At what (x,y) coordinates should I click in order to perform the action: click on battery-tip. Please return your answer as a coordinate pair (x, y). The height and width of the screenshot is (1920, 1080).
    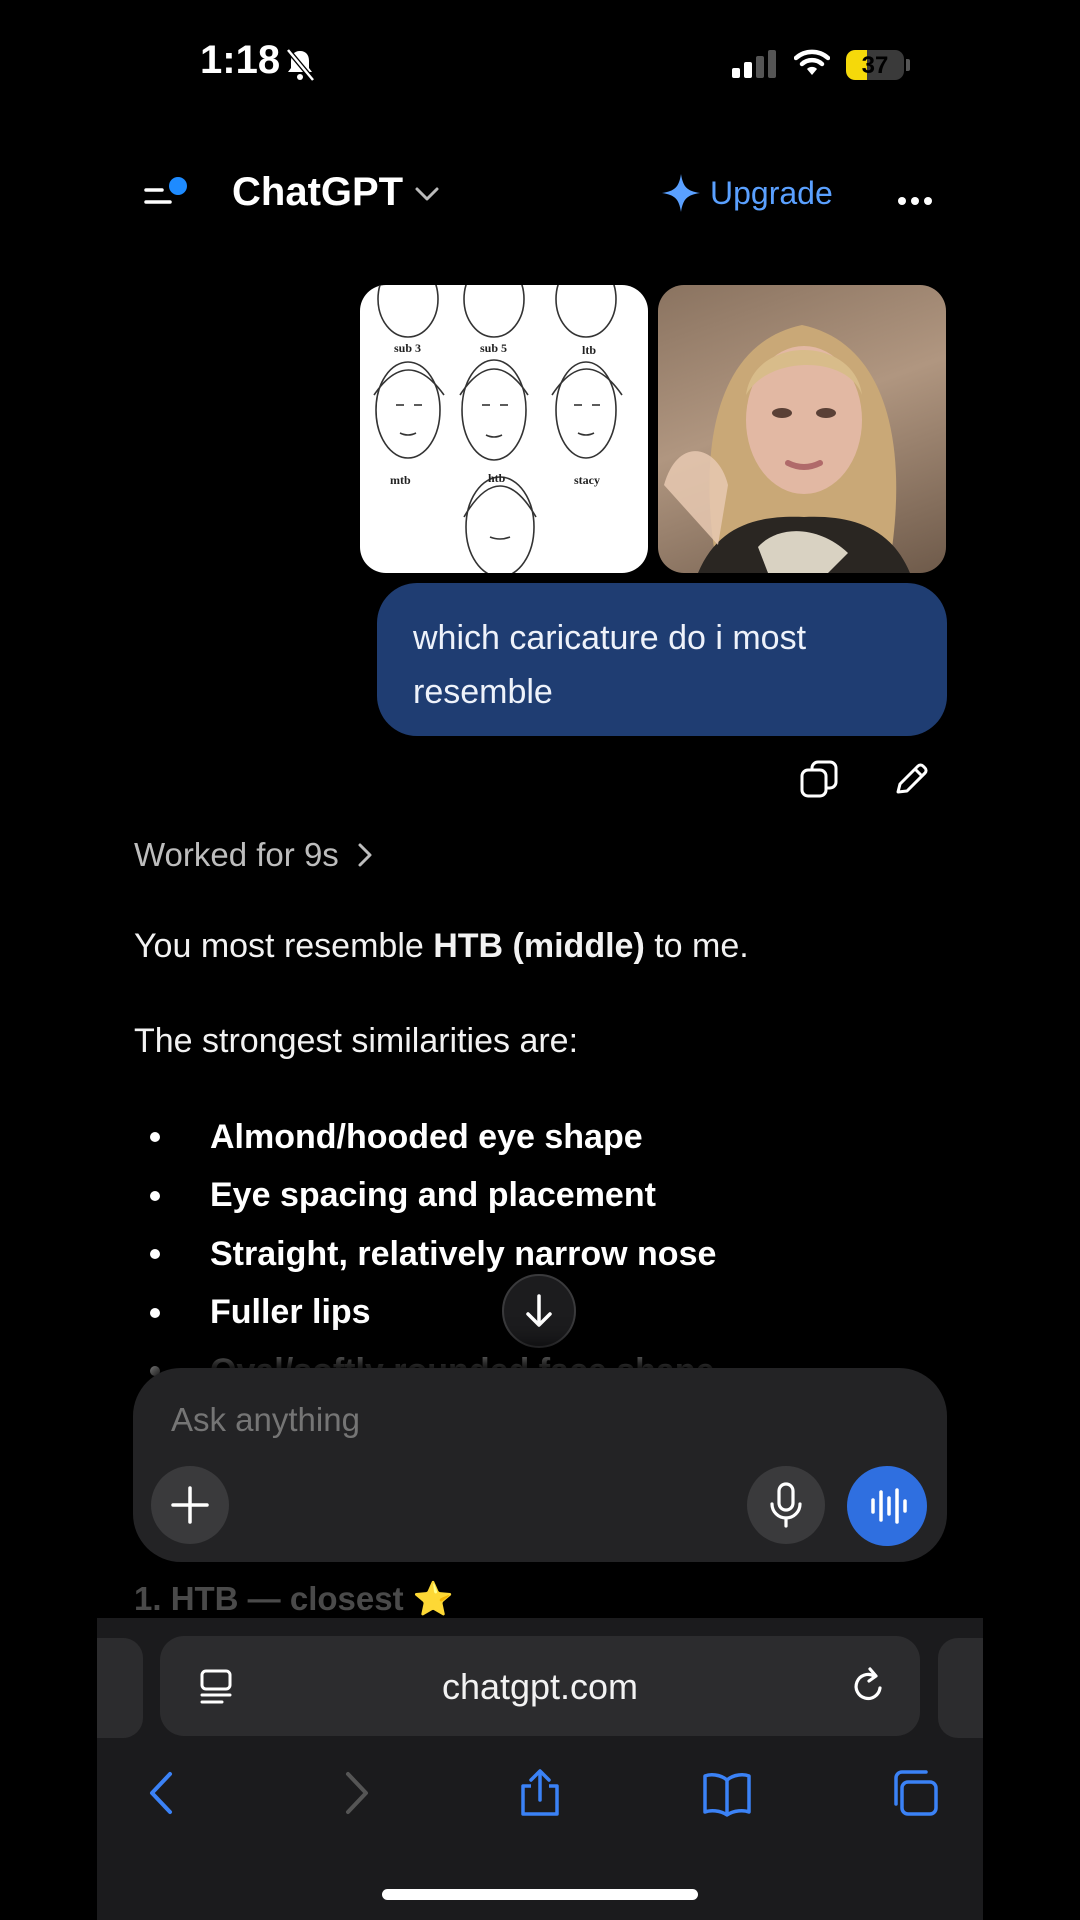
    Looking at the image, I should click on (908, 65).